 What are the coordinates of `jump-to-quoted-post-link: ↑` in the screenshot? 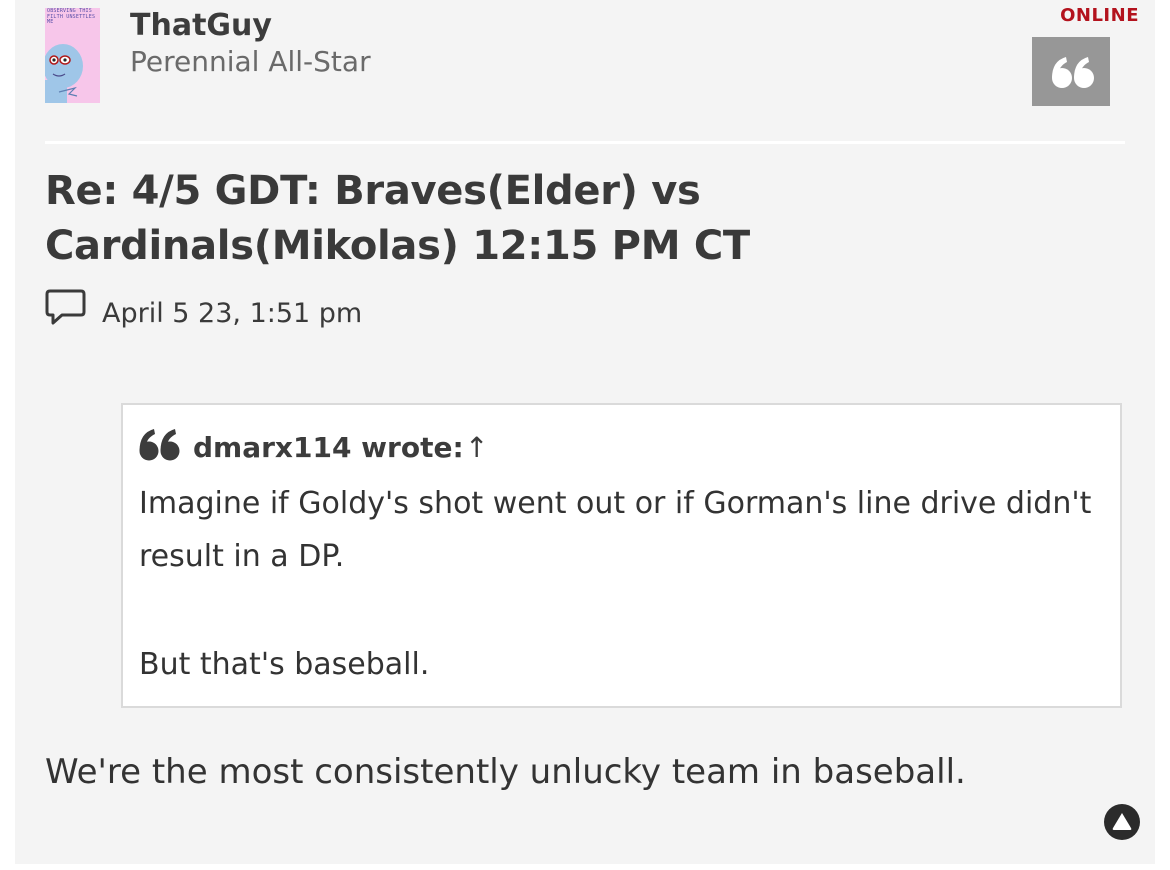 It's located at (476, 447).